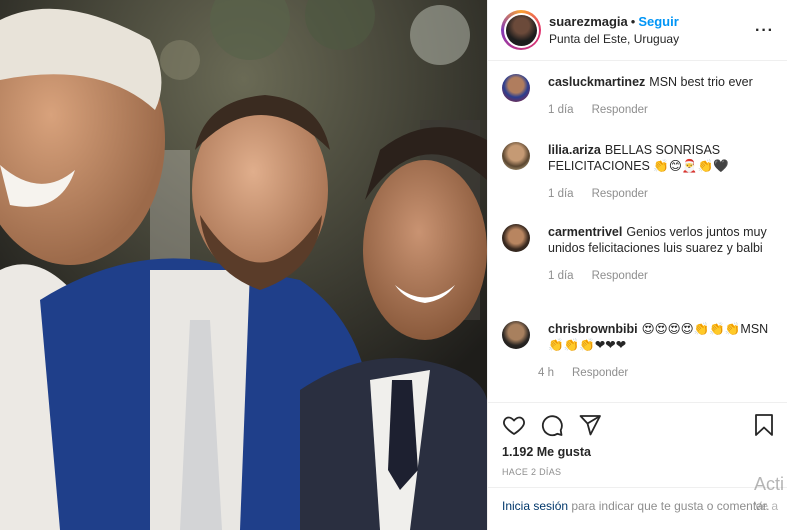  I want to click on action-icons, so click(552, 425).